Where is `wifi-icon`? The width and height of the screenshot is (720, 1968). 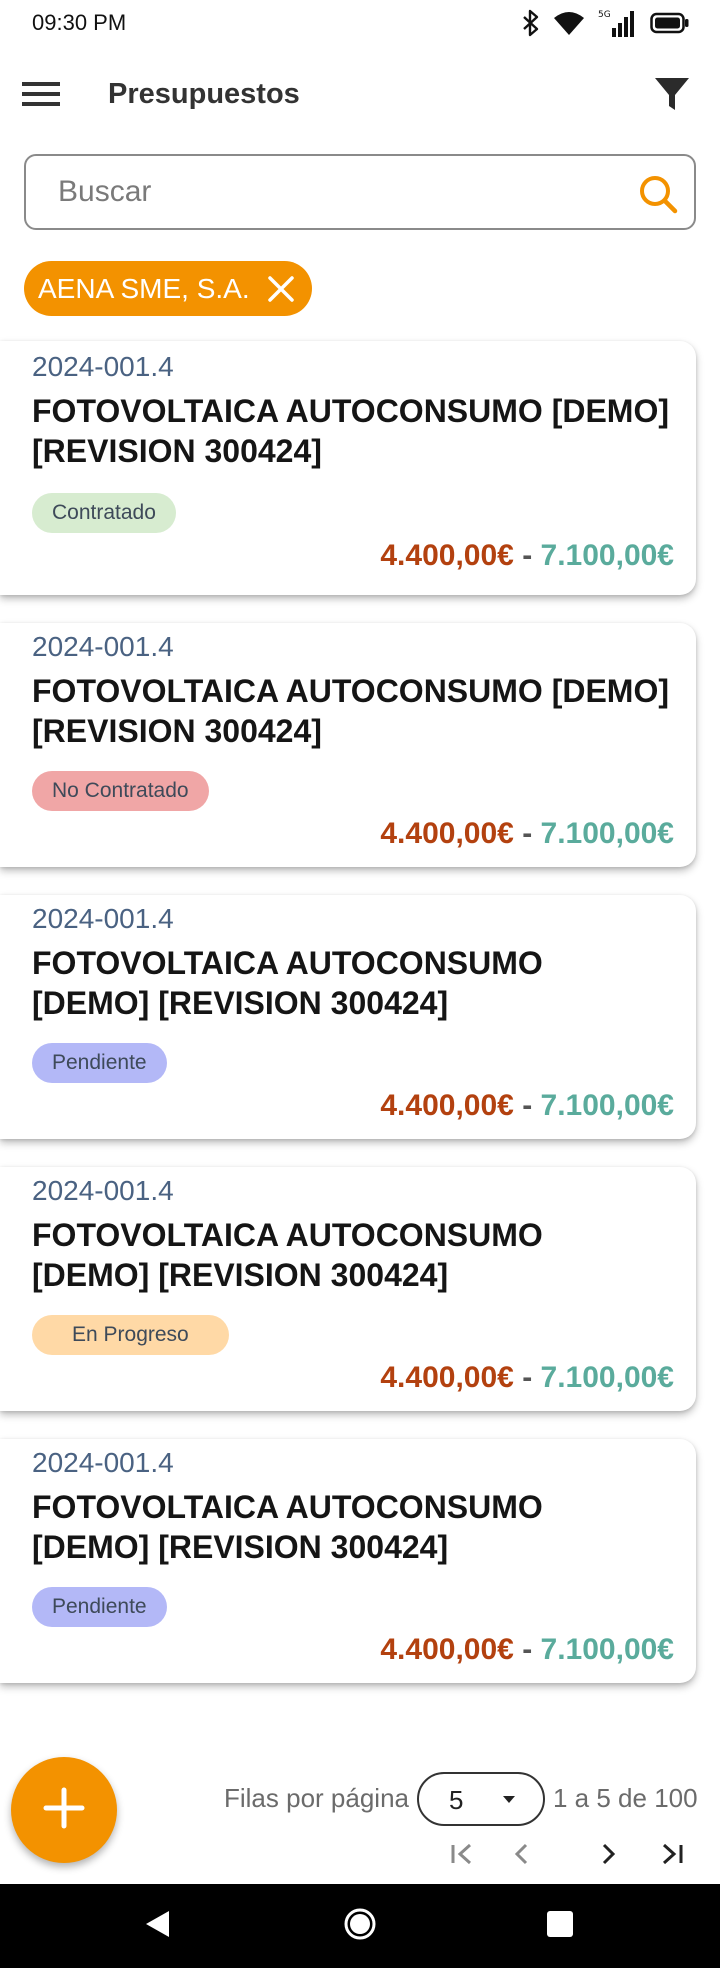 wifi-icon is located at coordinates (569, 23).